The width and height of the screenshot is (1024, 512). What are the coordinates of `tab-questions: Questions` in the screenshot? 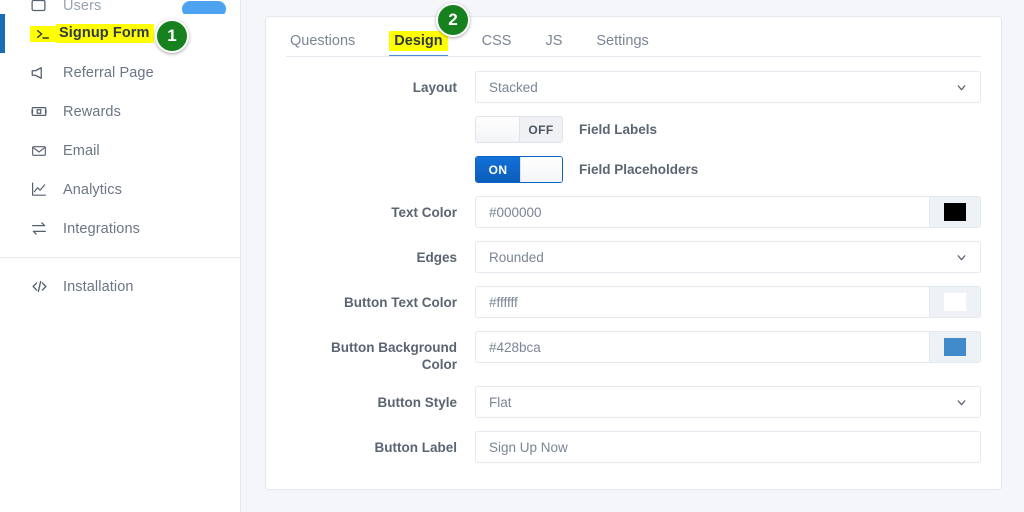 It's located at (322, 45).